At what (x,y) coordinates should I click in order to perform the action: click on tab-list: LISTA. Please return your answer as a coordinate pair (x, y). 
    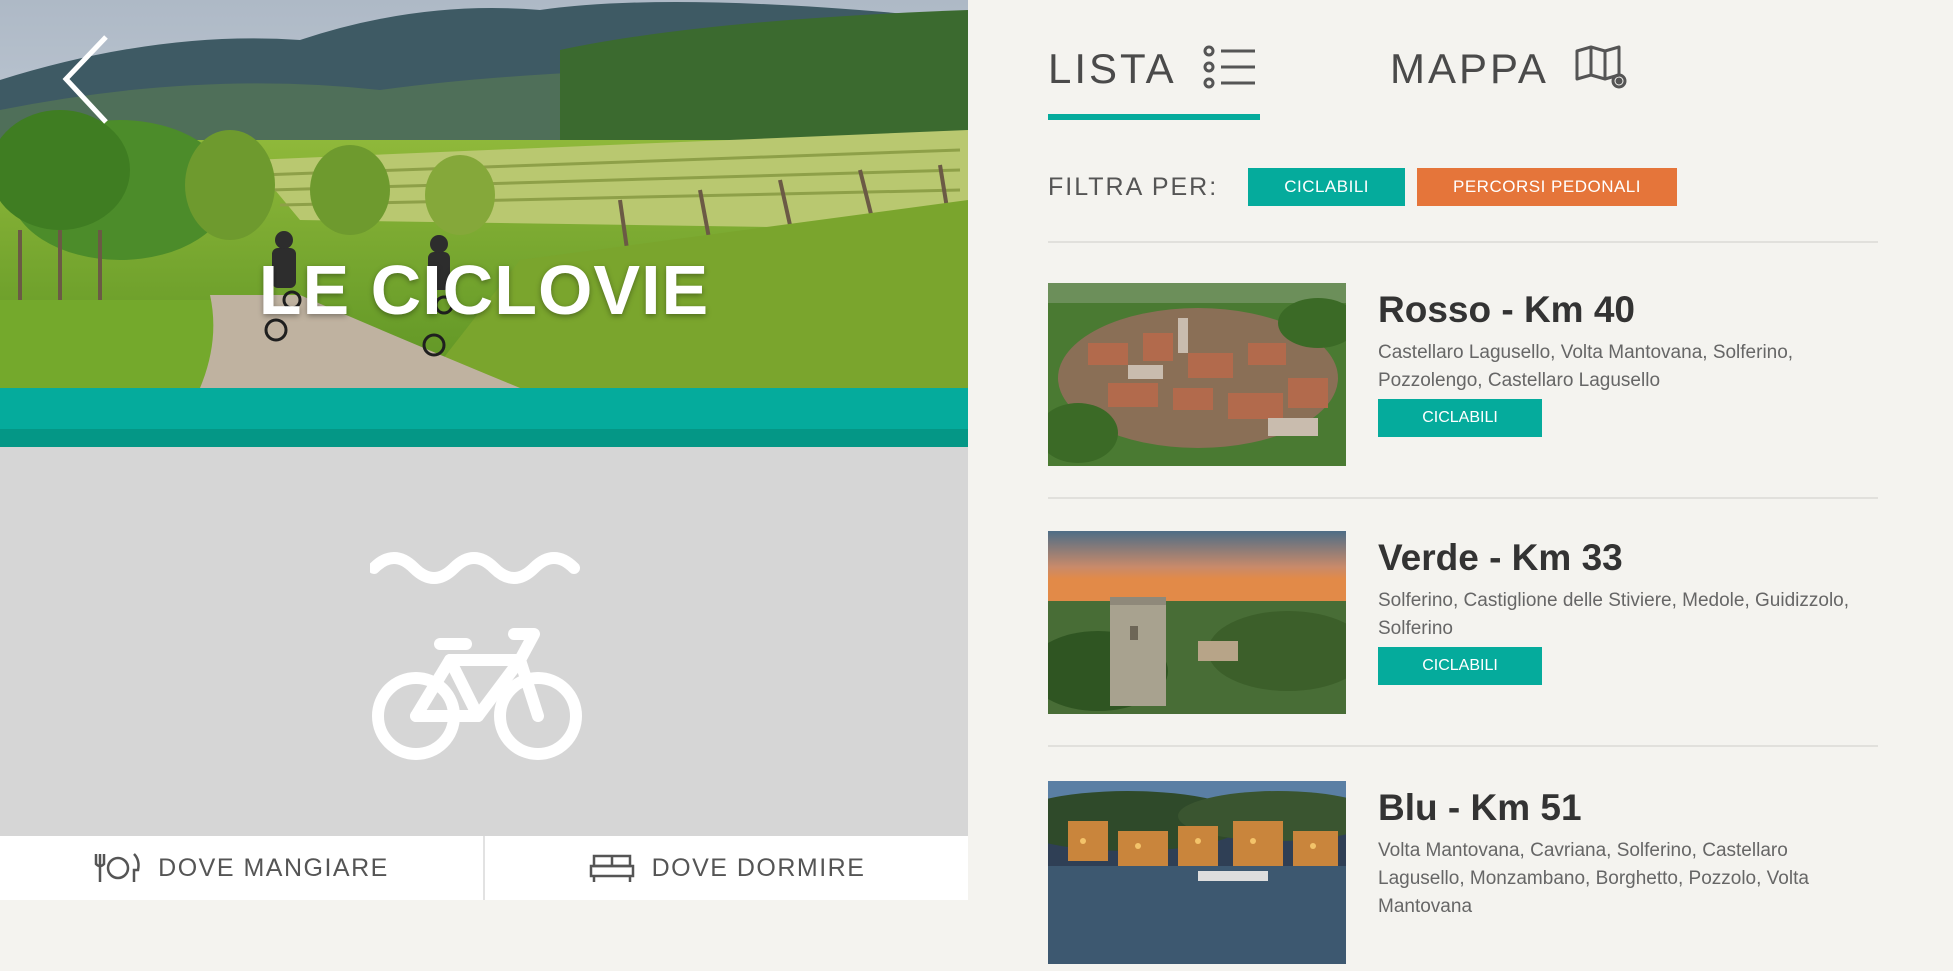
    Looking at the image, I should click on (1152, 85).